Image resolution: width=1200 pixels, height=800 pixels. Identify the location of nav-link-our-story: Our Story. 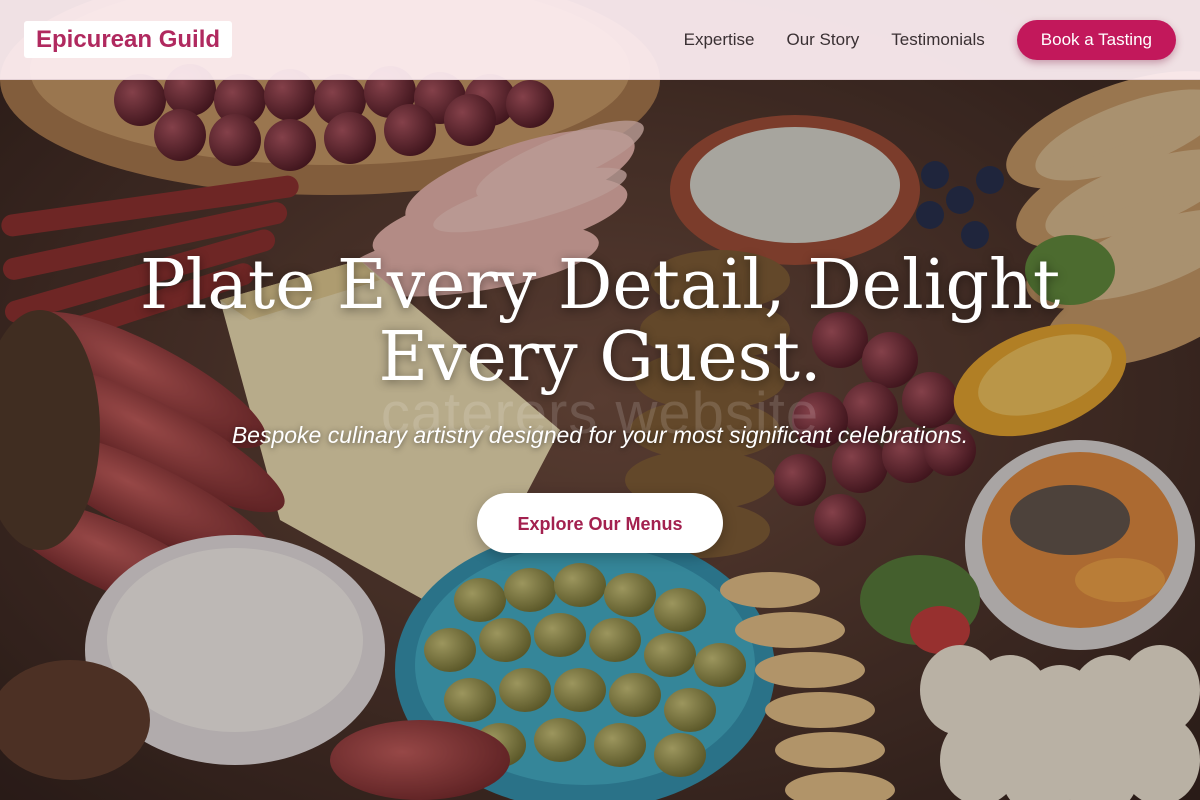
(822, 40).